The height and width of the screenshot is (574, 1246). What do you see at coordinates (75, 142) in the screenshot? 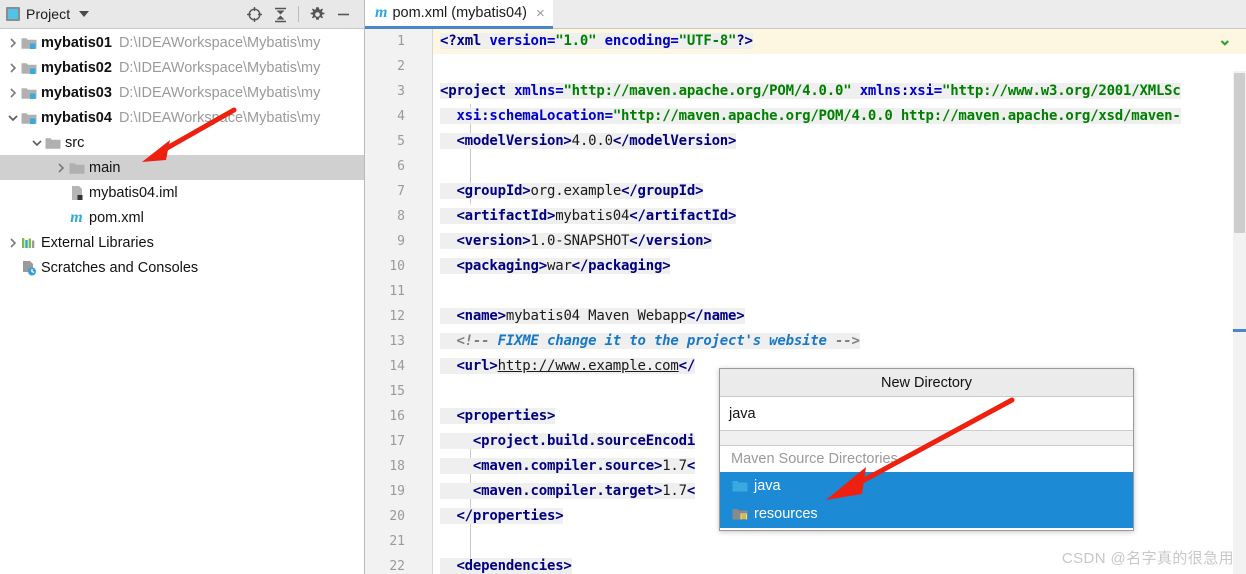
I see `tree-item-label: src` at bounding box center [75, 142].